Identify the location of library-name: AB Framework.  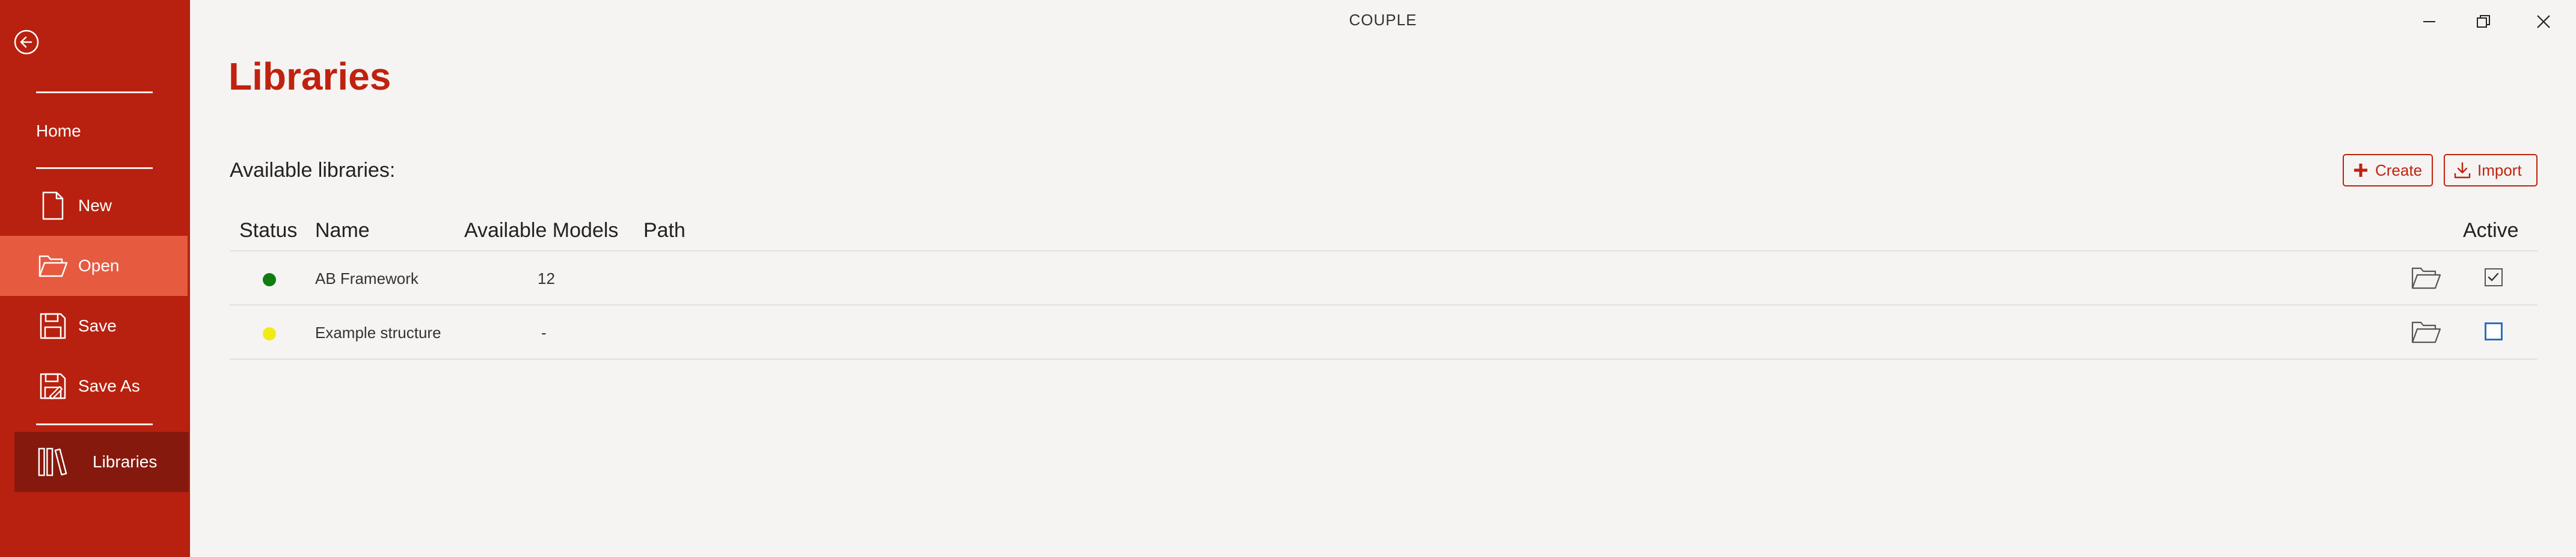
(367, 278).